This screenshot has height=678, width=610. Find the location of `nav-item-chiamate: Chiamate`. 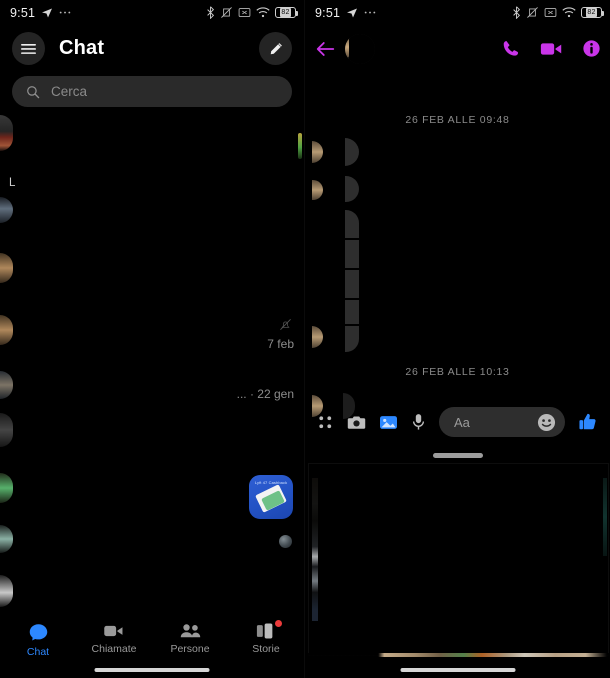

nav-item-chiamate: Chiamate is located at coordinates (114, 638).